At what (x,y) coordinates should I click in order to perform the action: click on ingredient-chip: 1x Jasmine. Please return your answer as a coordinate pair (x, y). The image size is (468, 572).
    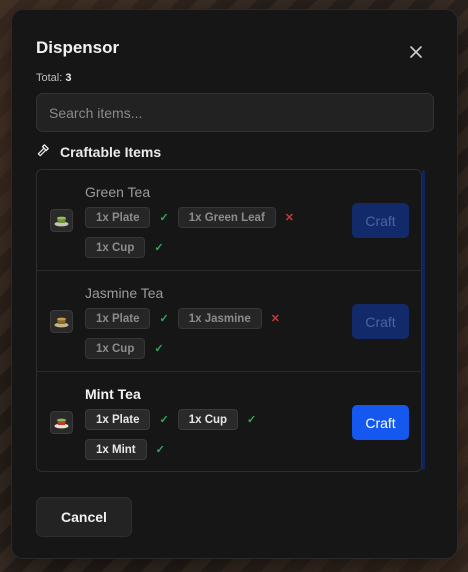
    Looking at the image, I should click on (219, 318).